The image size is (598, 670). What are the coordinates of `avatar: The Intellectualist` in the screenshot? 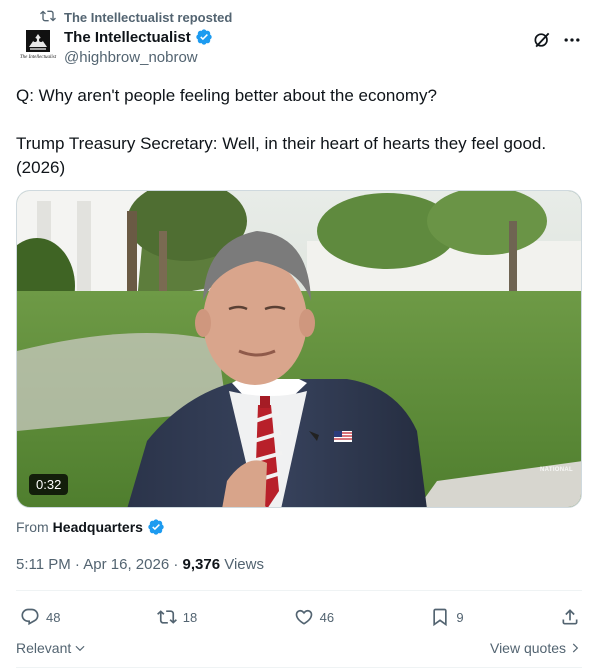 It's located at (38, 48).